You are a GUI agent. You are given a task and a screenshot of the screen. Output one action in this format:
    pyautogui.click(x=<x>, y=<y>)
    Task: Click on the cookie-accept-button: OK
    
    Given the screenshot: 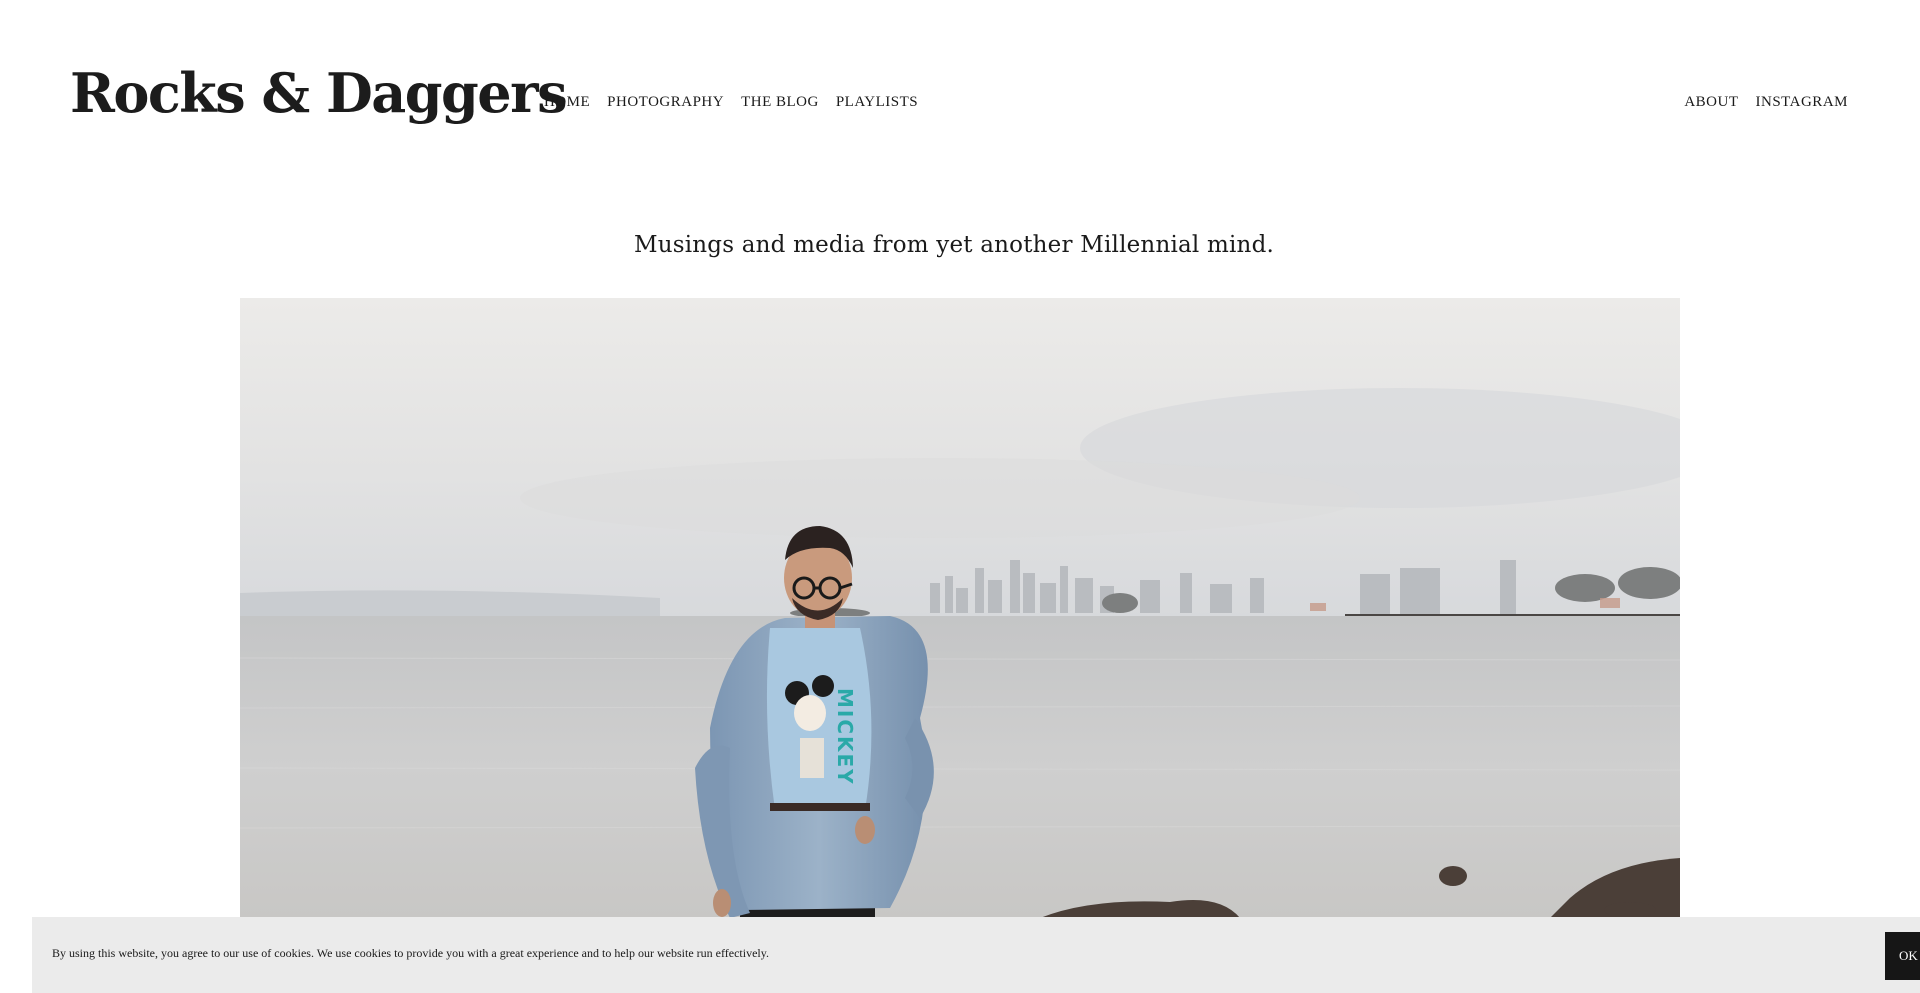 What is the action you would take?
    pyautogui.click(x=1902, y=956)
    